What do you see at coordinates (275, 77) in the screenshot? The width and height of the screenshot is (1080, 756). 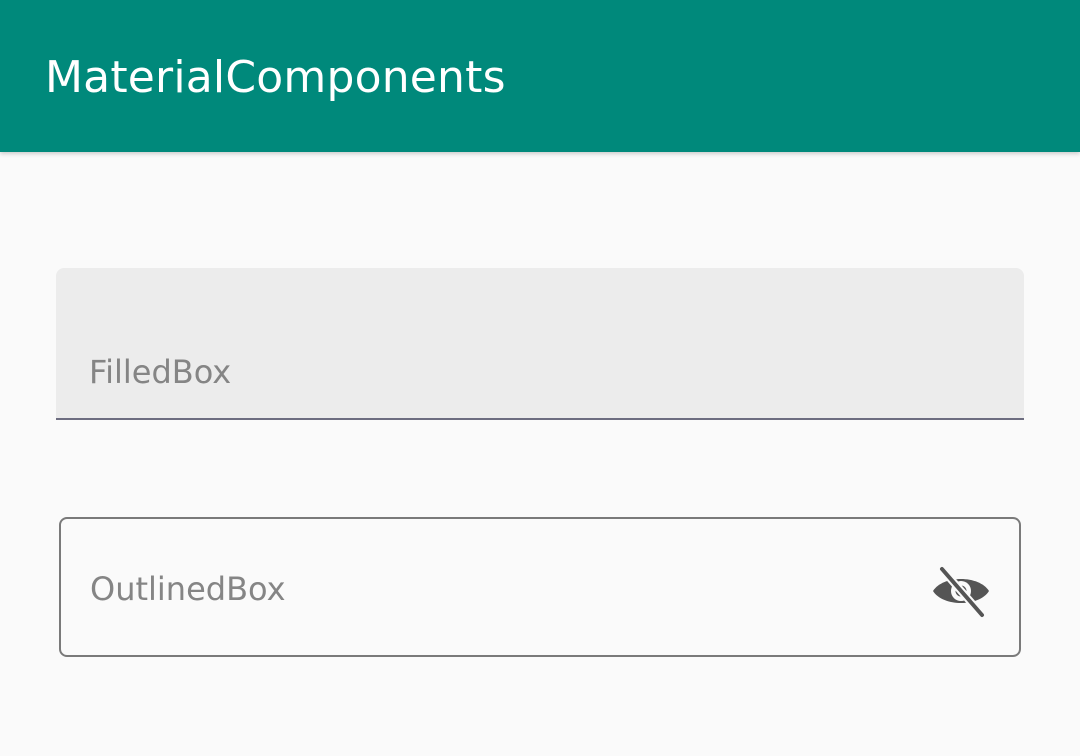 I see `app-title: MaterialComponents` at bounding box center [275, 77].